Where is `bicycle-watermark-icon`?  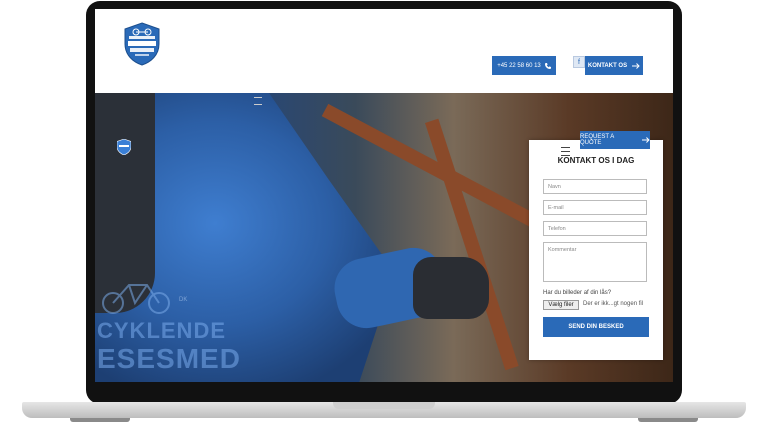 bicycle-watermark-icon is located at coordinates (136, 299).